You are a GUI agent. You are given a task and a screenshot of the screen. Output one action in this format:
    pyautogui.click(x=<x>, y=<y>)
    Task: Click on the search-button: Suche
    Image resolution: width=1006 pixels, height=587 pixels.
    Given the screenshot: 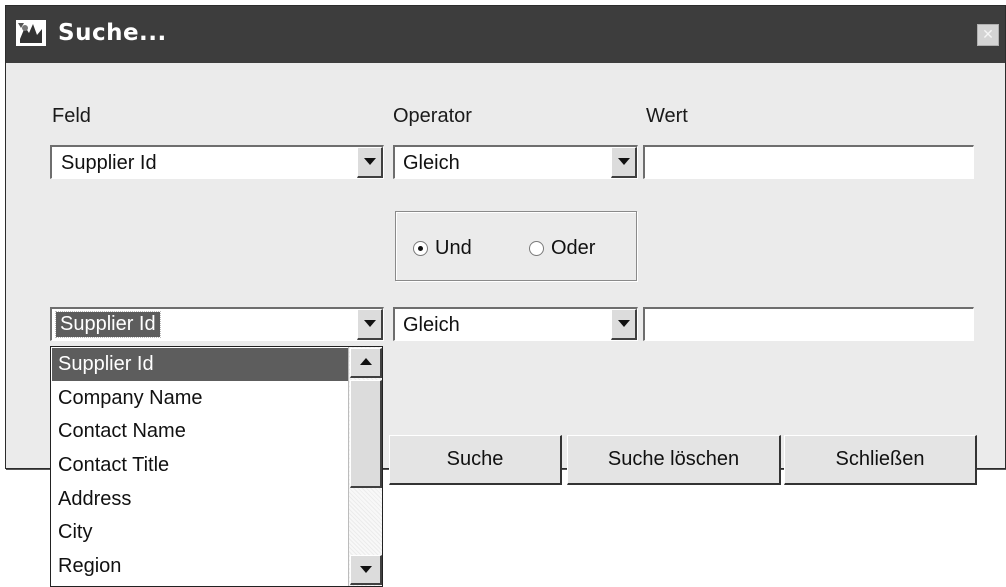 What is the action you would take?
    pyautogui.click(x=475, y=460)
    